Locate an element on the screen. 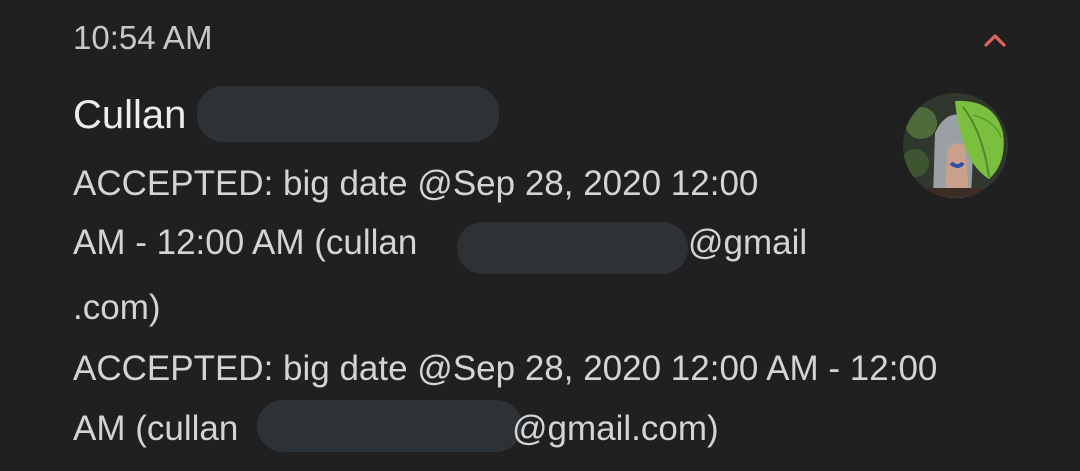  notification-time: 10:54 AM is located at coordinates (143, 37).